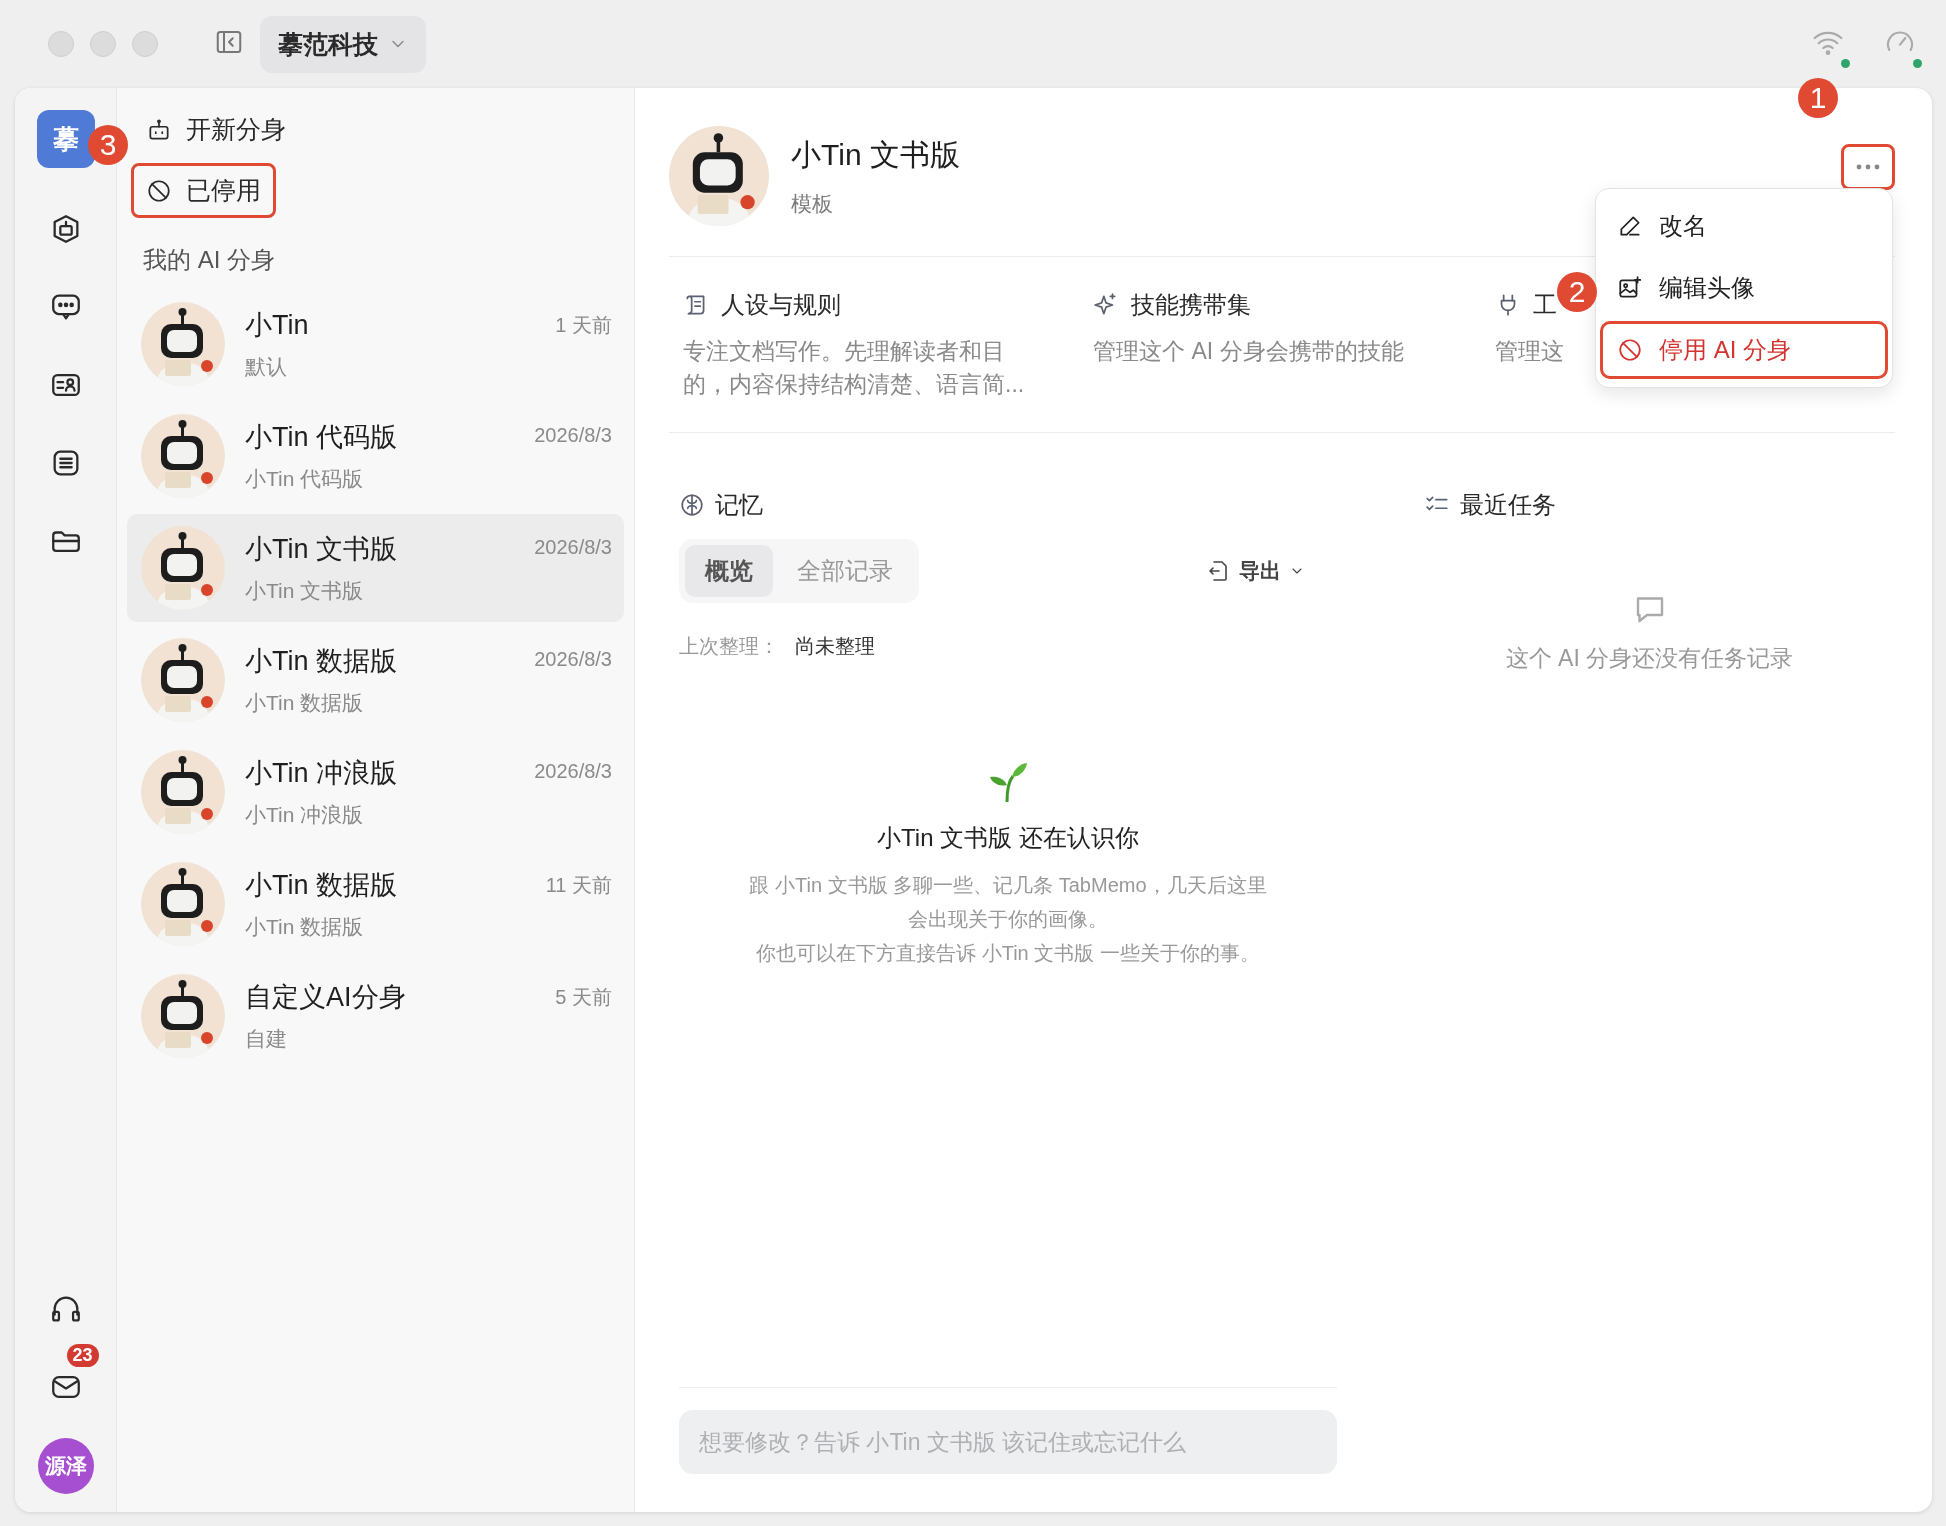 Image resolution: width=1946 pixels, height=1526 pixels. Describe the element at coordinates (375, 792) in the screenshot. I see `clone-list-item: 小Tin 冲浪版 小Tin 冲浪版 2026/8/3` at that location.